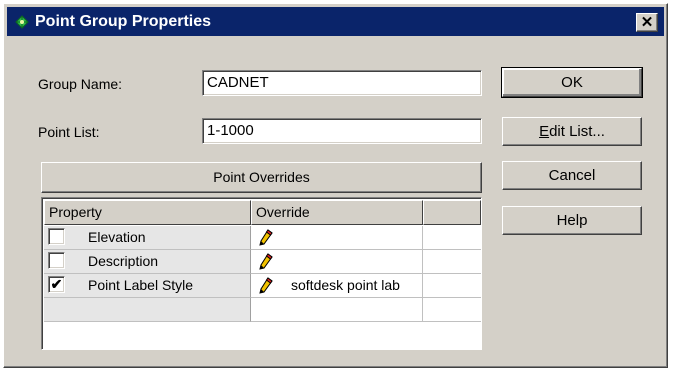 The image size is (675, 372). I want to click on table-row-point-label-style-property: ✔ Point Label Style, so click(147, 286).